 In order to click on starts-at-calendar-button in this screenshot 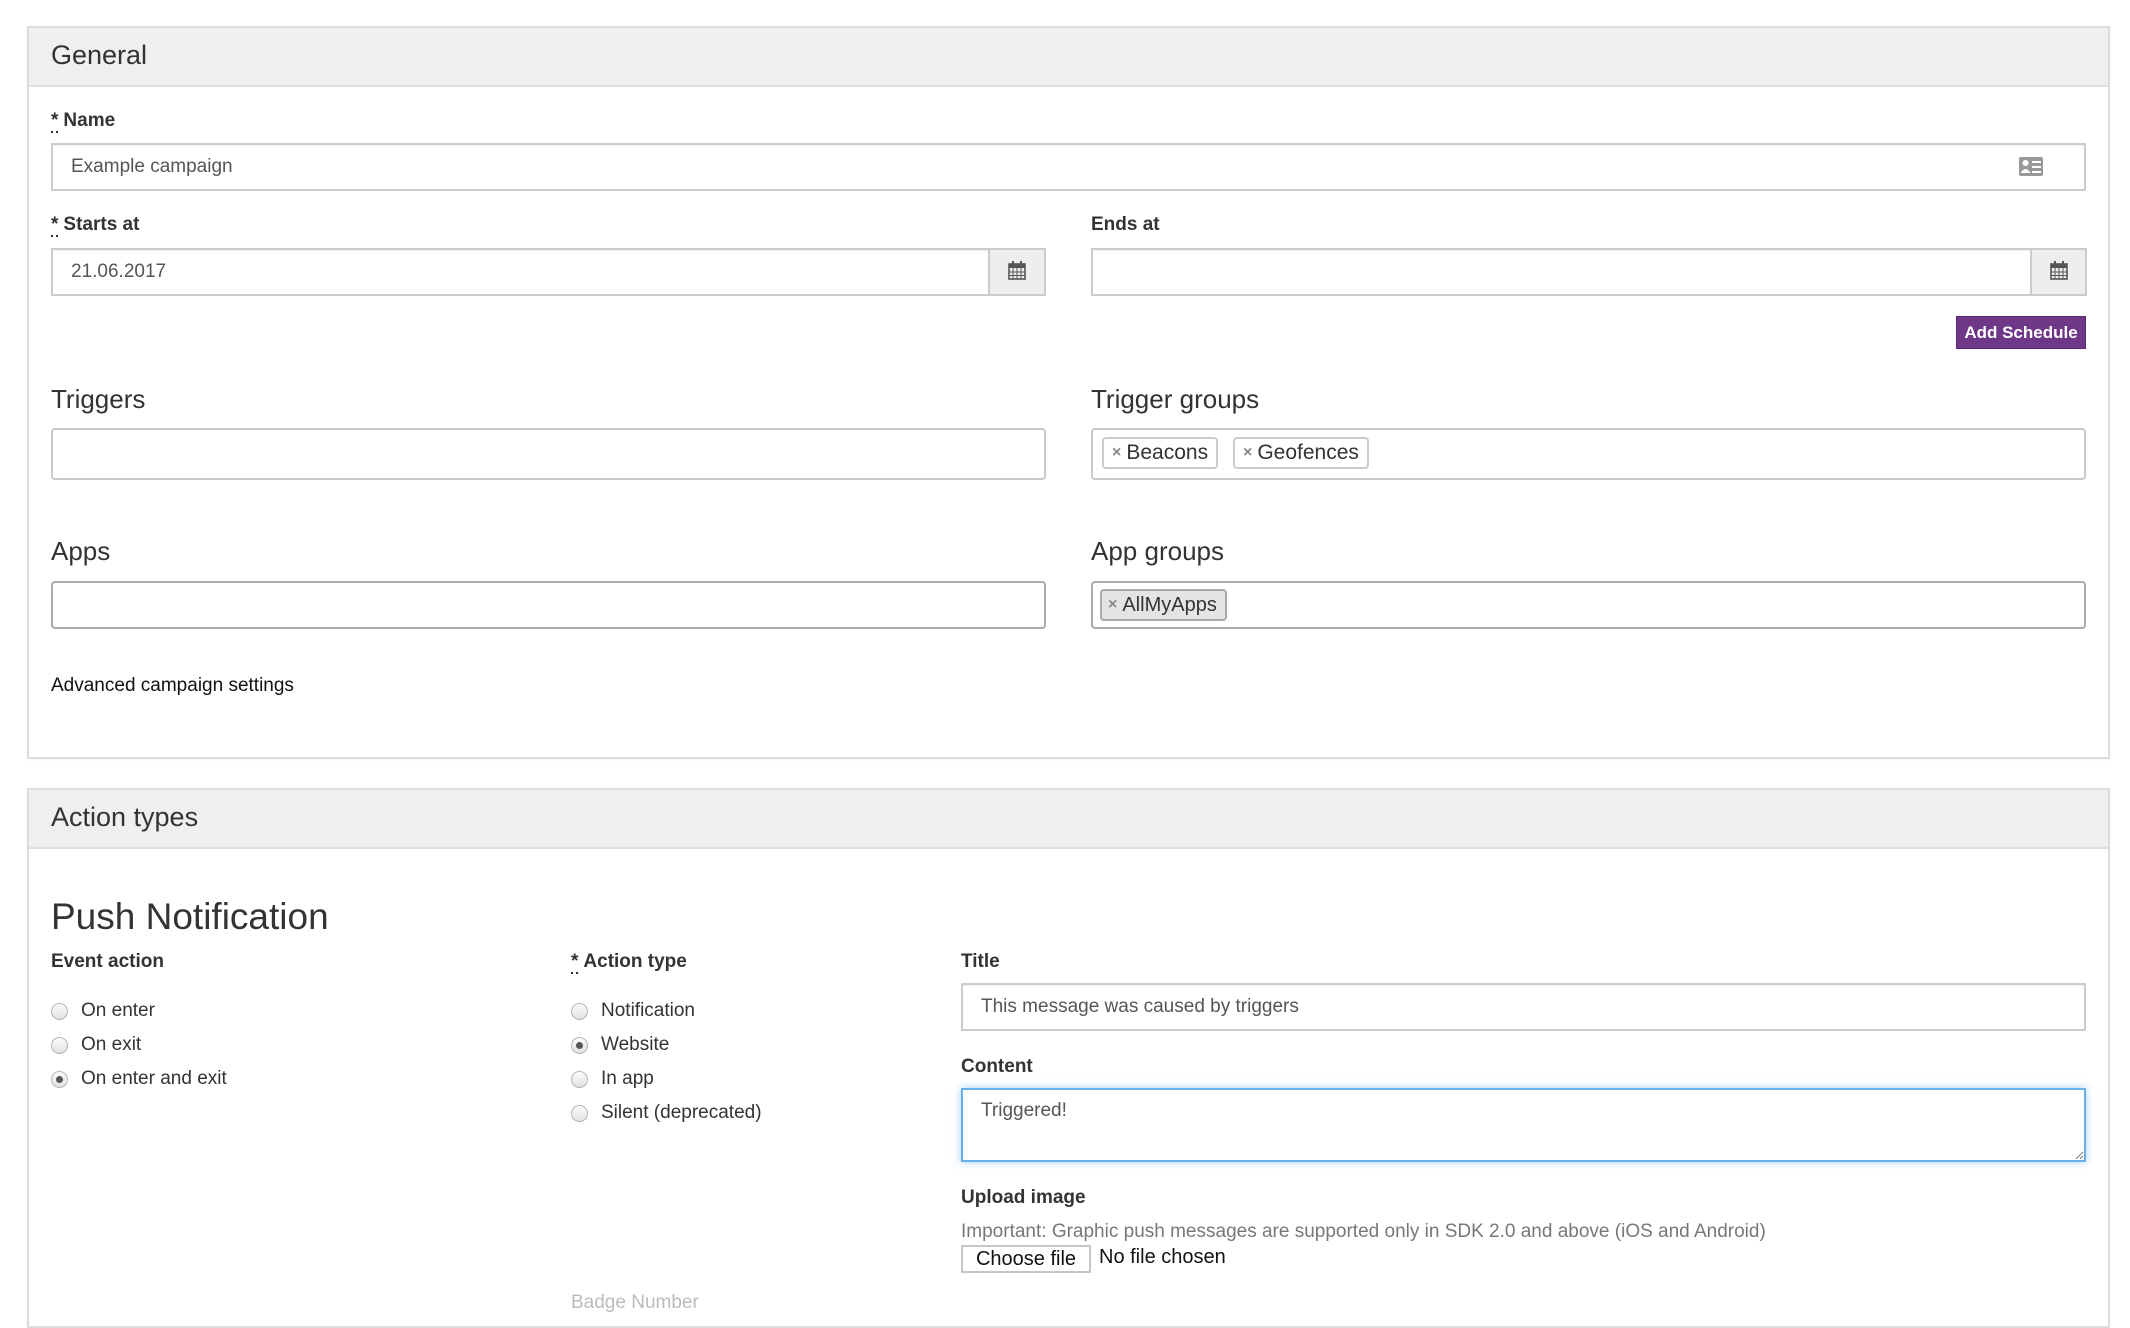, I will do `click(1017, 272)`.